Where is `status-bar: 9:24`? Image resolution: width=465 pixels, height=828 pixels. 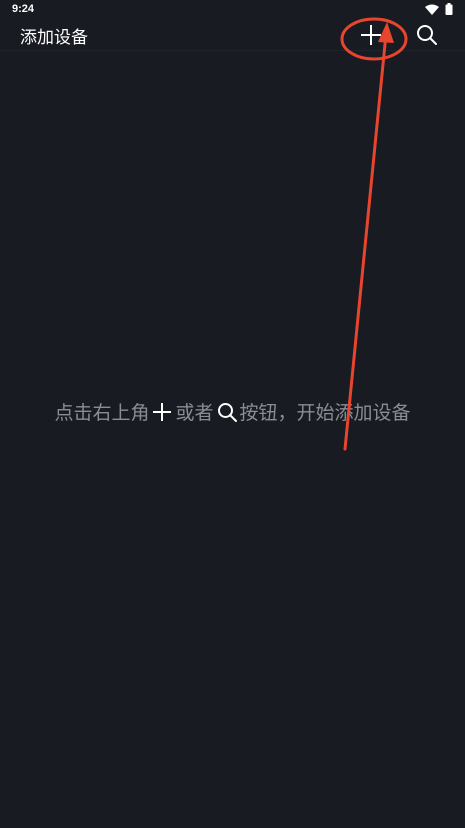 status-bar: 9:24 is located at coordinates (232, 10).